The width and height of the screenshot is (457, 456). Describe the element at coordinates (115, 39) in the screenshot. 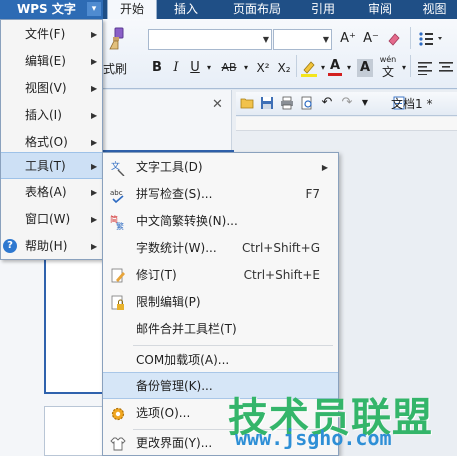

I see `format-brush-icon` at that location.